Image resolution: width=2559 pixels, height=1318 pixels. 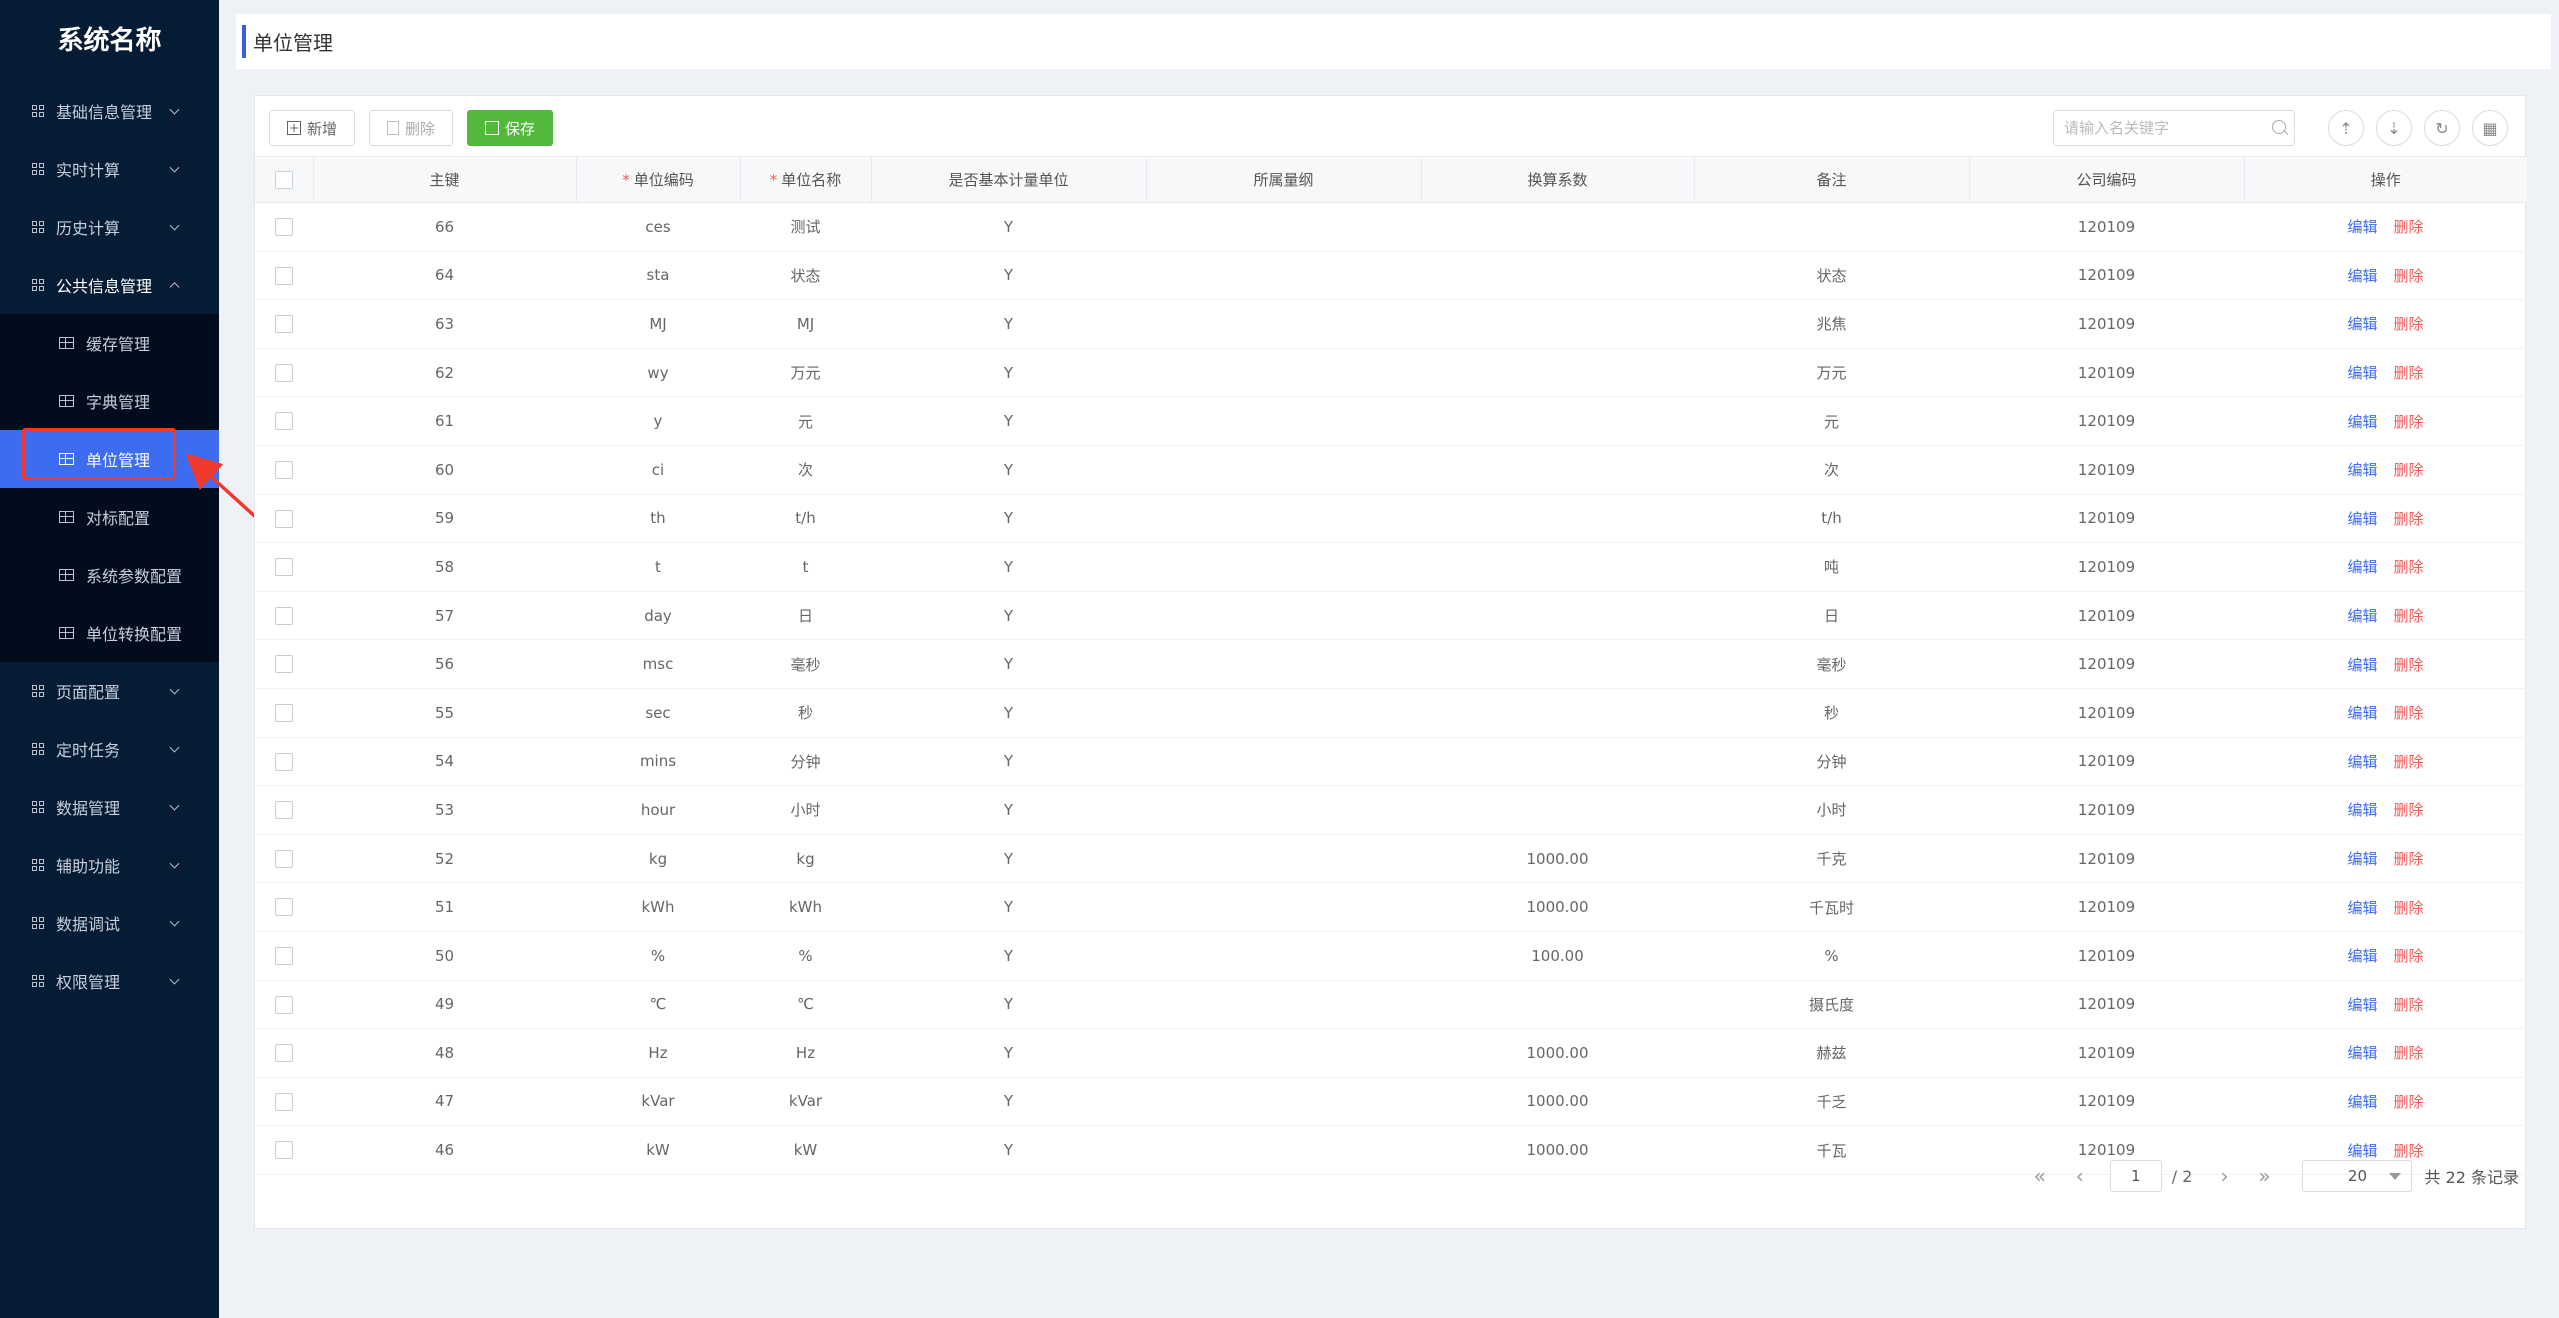 I want to click on table-row: 53 hour 小时 Y 小时 120109 编辑 删除, so click(x=1391, y=810).